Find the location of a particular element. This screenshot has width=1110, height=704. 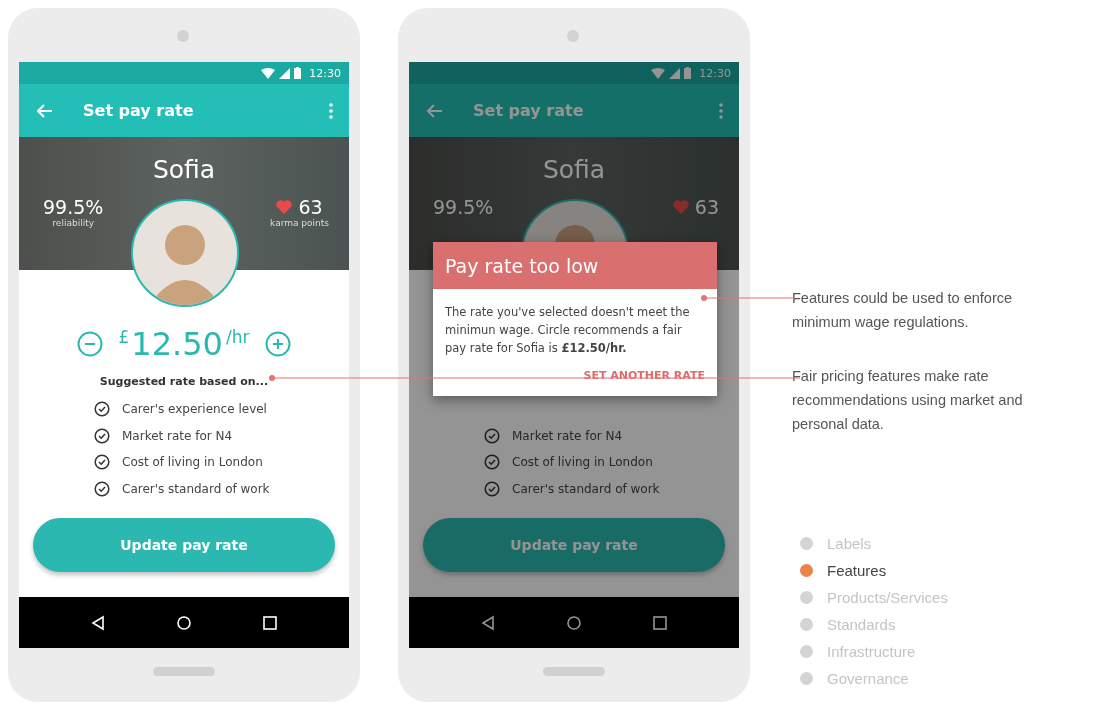

set-rate-button: SET ANOTHER RATE is located at coordinates (644, 375).